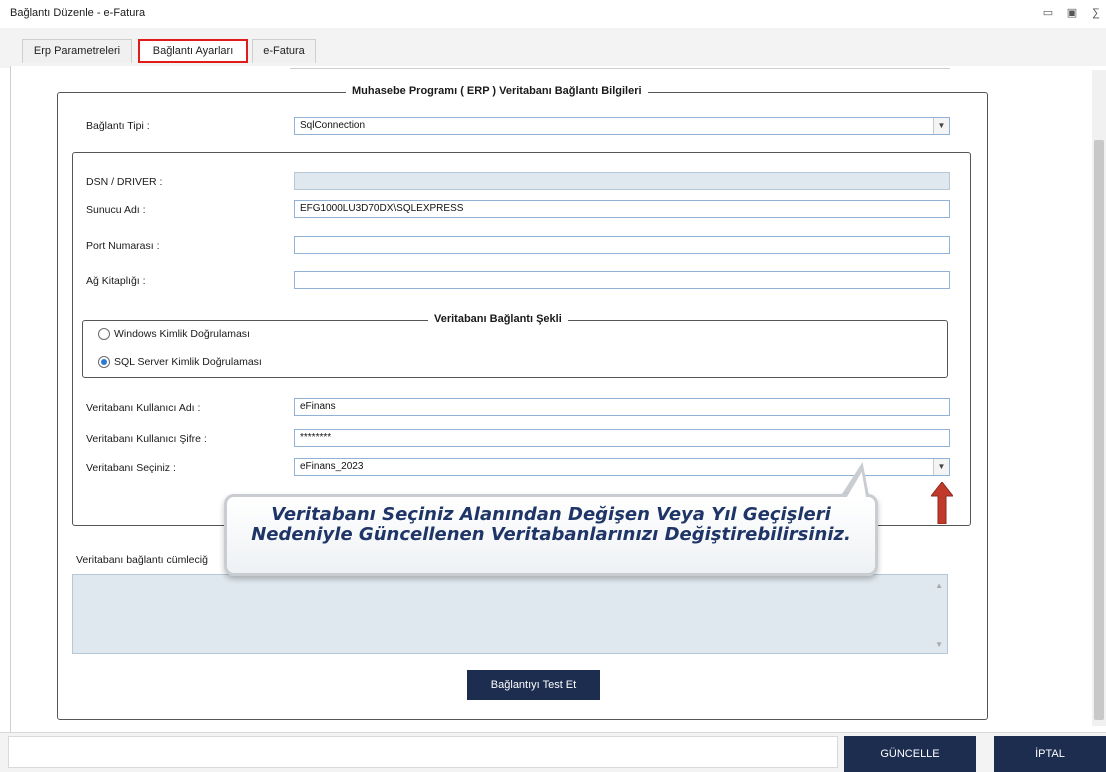  Describe the element at coordinates (622, 438) in the screenshot. I see `db-password-field: ********` at that location.